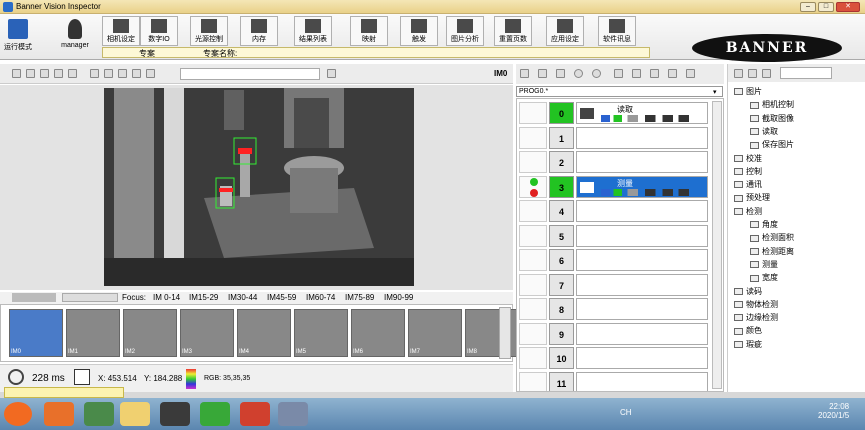 This screenshot has height=430, width=865. I want to click on close-button: ✕, so click(848, 7).